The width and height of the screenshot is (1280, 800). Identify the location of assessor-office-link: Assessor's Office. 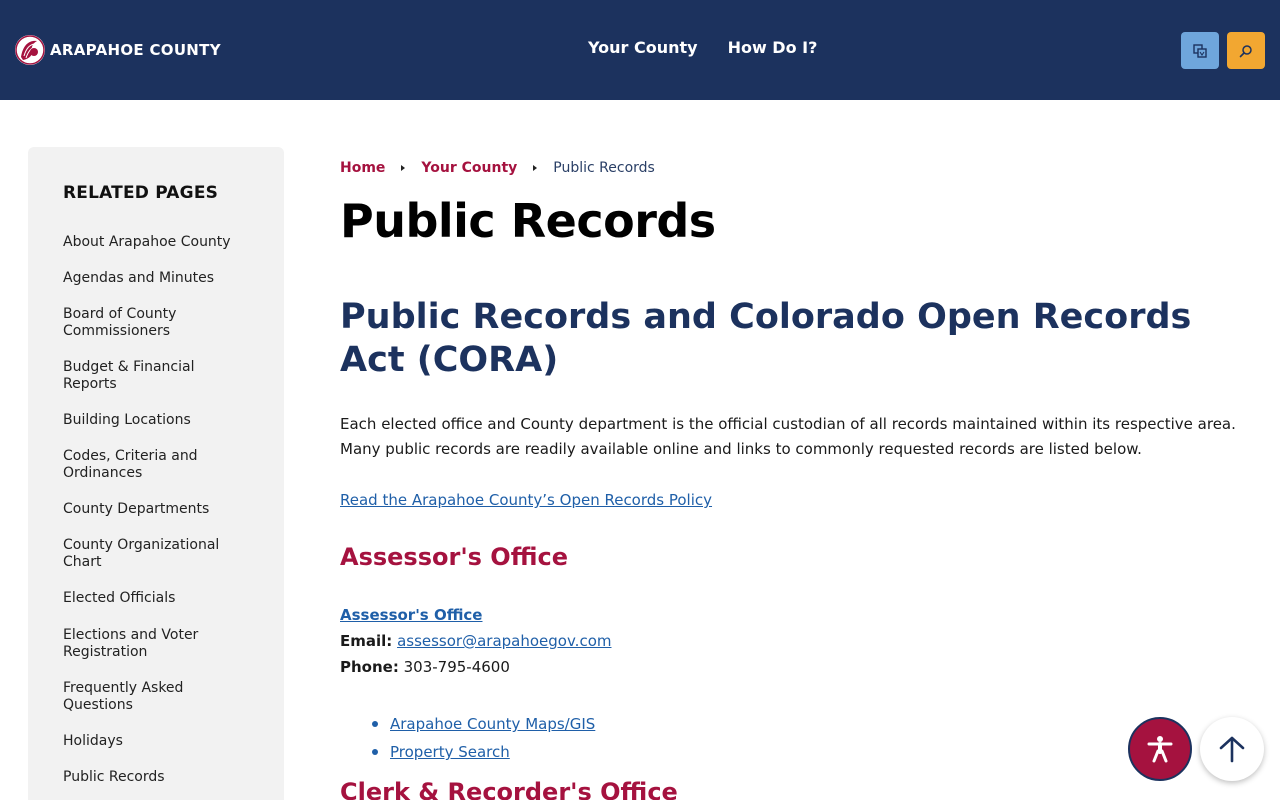
(411, 615).